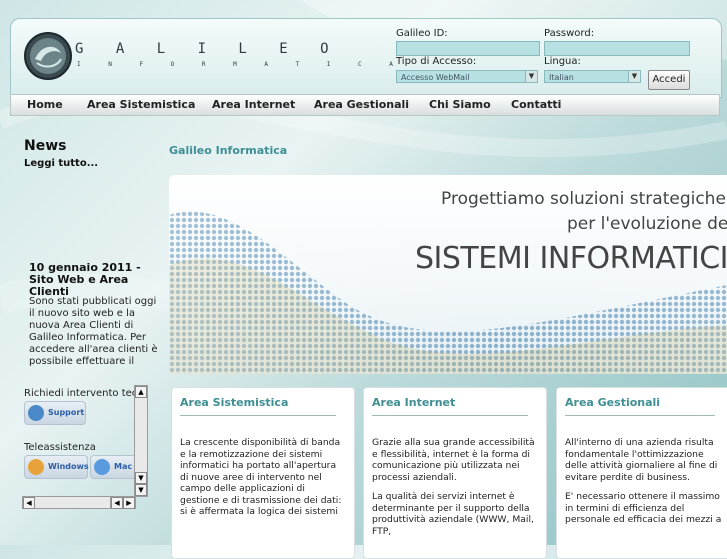  I want to click on login-button: Accedi, so click(669, 80).